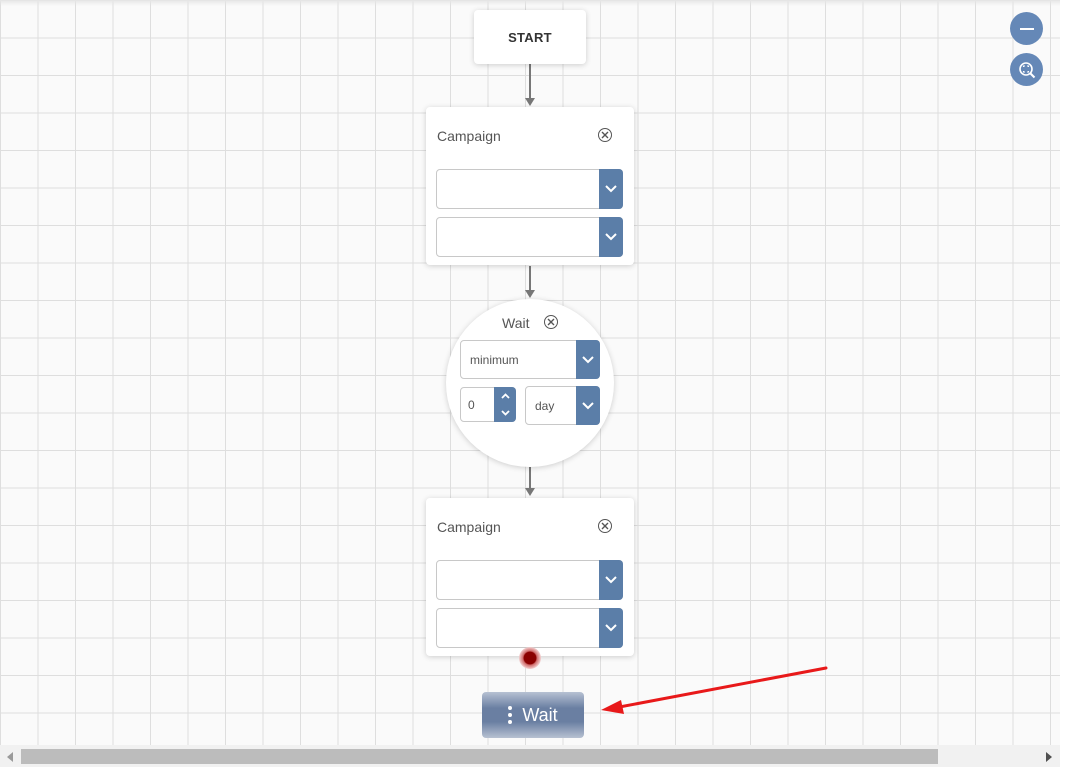 The width and height of the screenshot is (1068, 781). I want to click on scroll-right-icon, so click(1049, 757).